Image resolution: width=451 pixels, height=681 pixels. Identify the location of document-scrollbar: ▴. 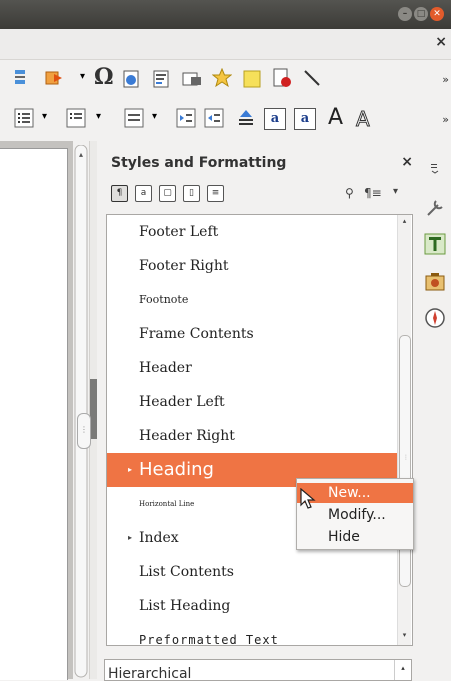
(81, 410).